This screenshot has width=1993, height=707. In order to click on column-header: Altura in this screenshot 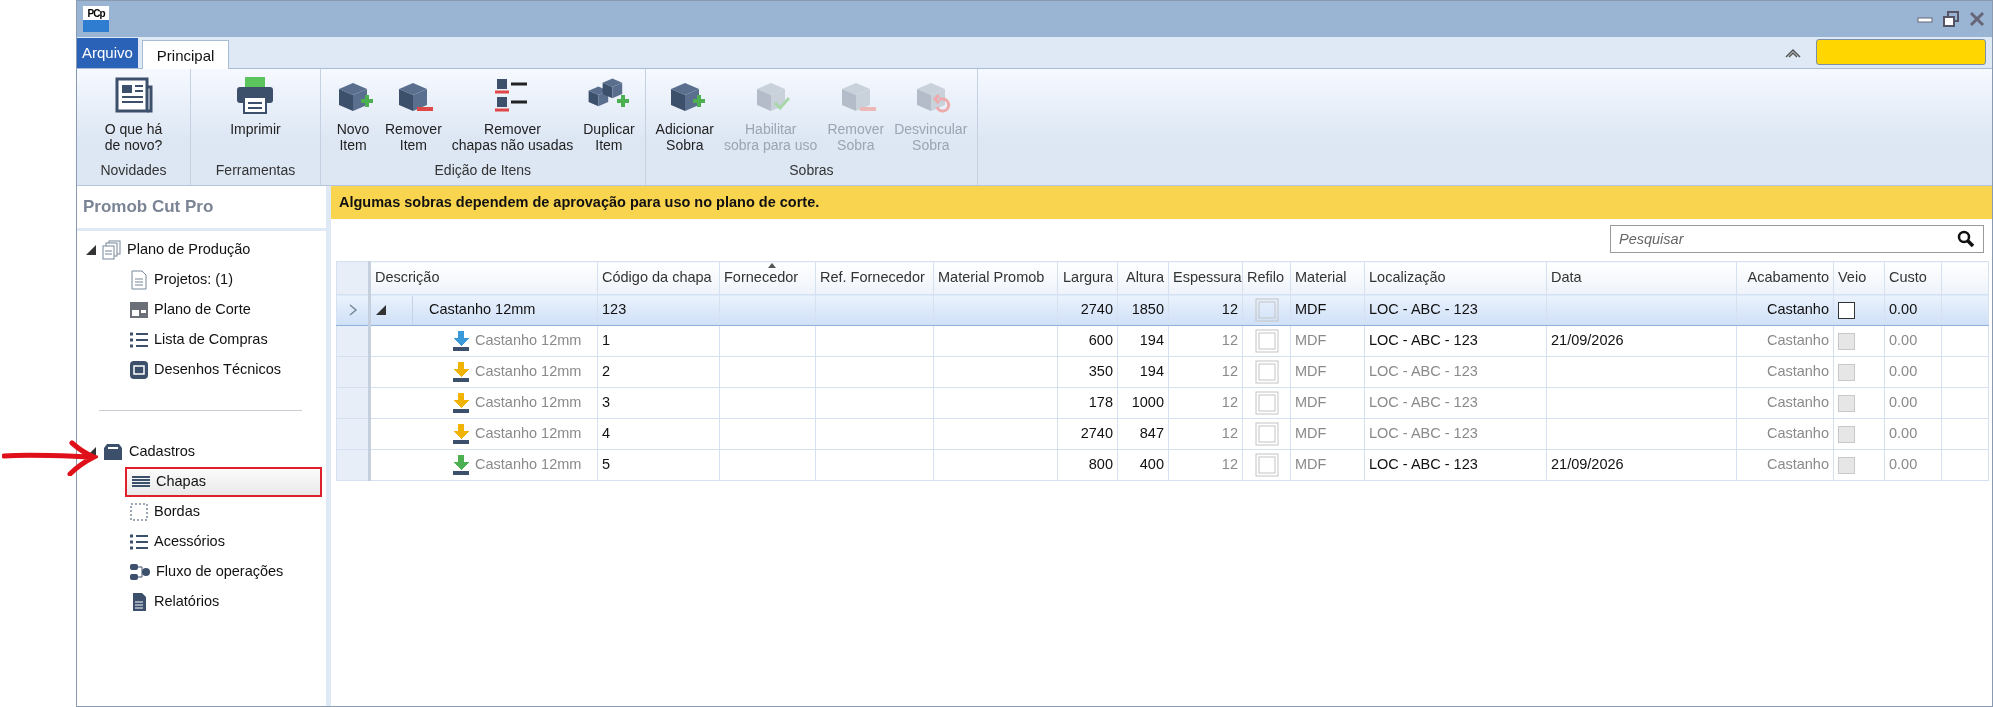, I will do `click(1143, 278)`.